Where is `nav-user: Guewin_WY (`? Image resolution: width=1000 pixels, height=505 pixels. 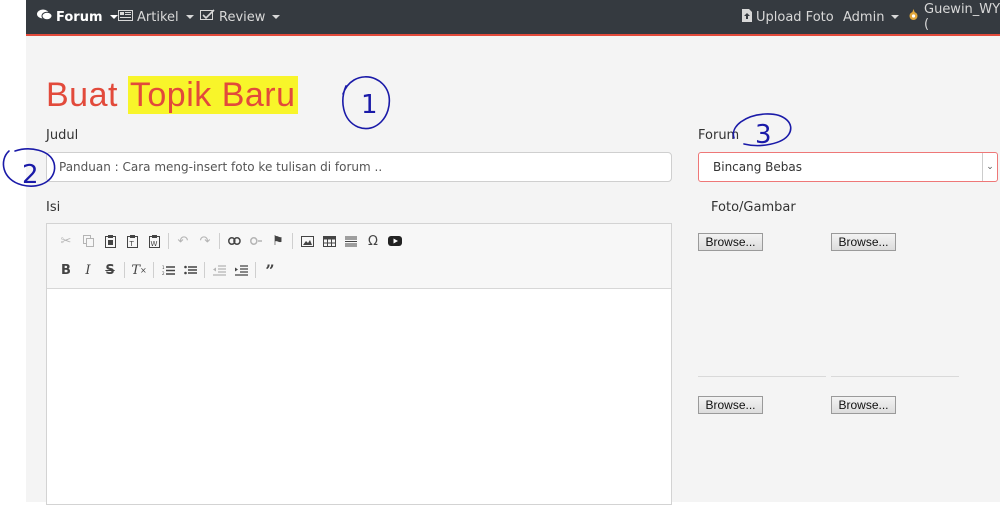
nav-user: Guewin_WY ( is located at coordinates (953, 17).